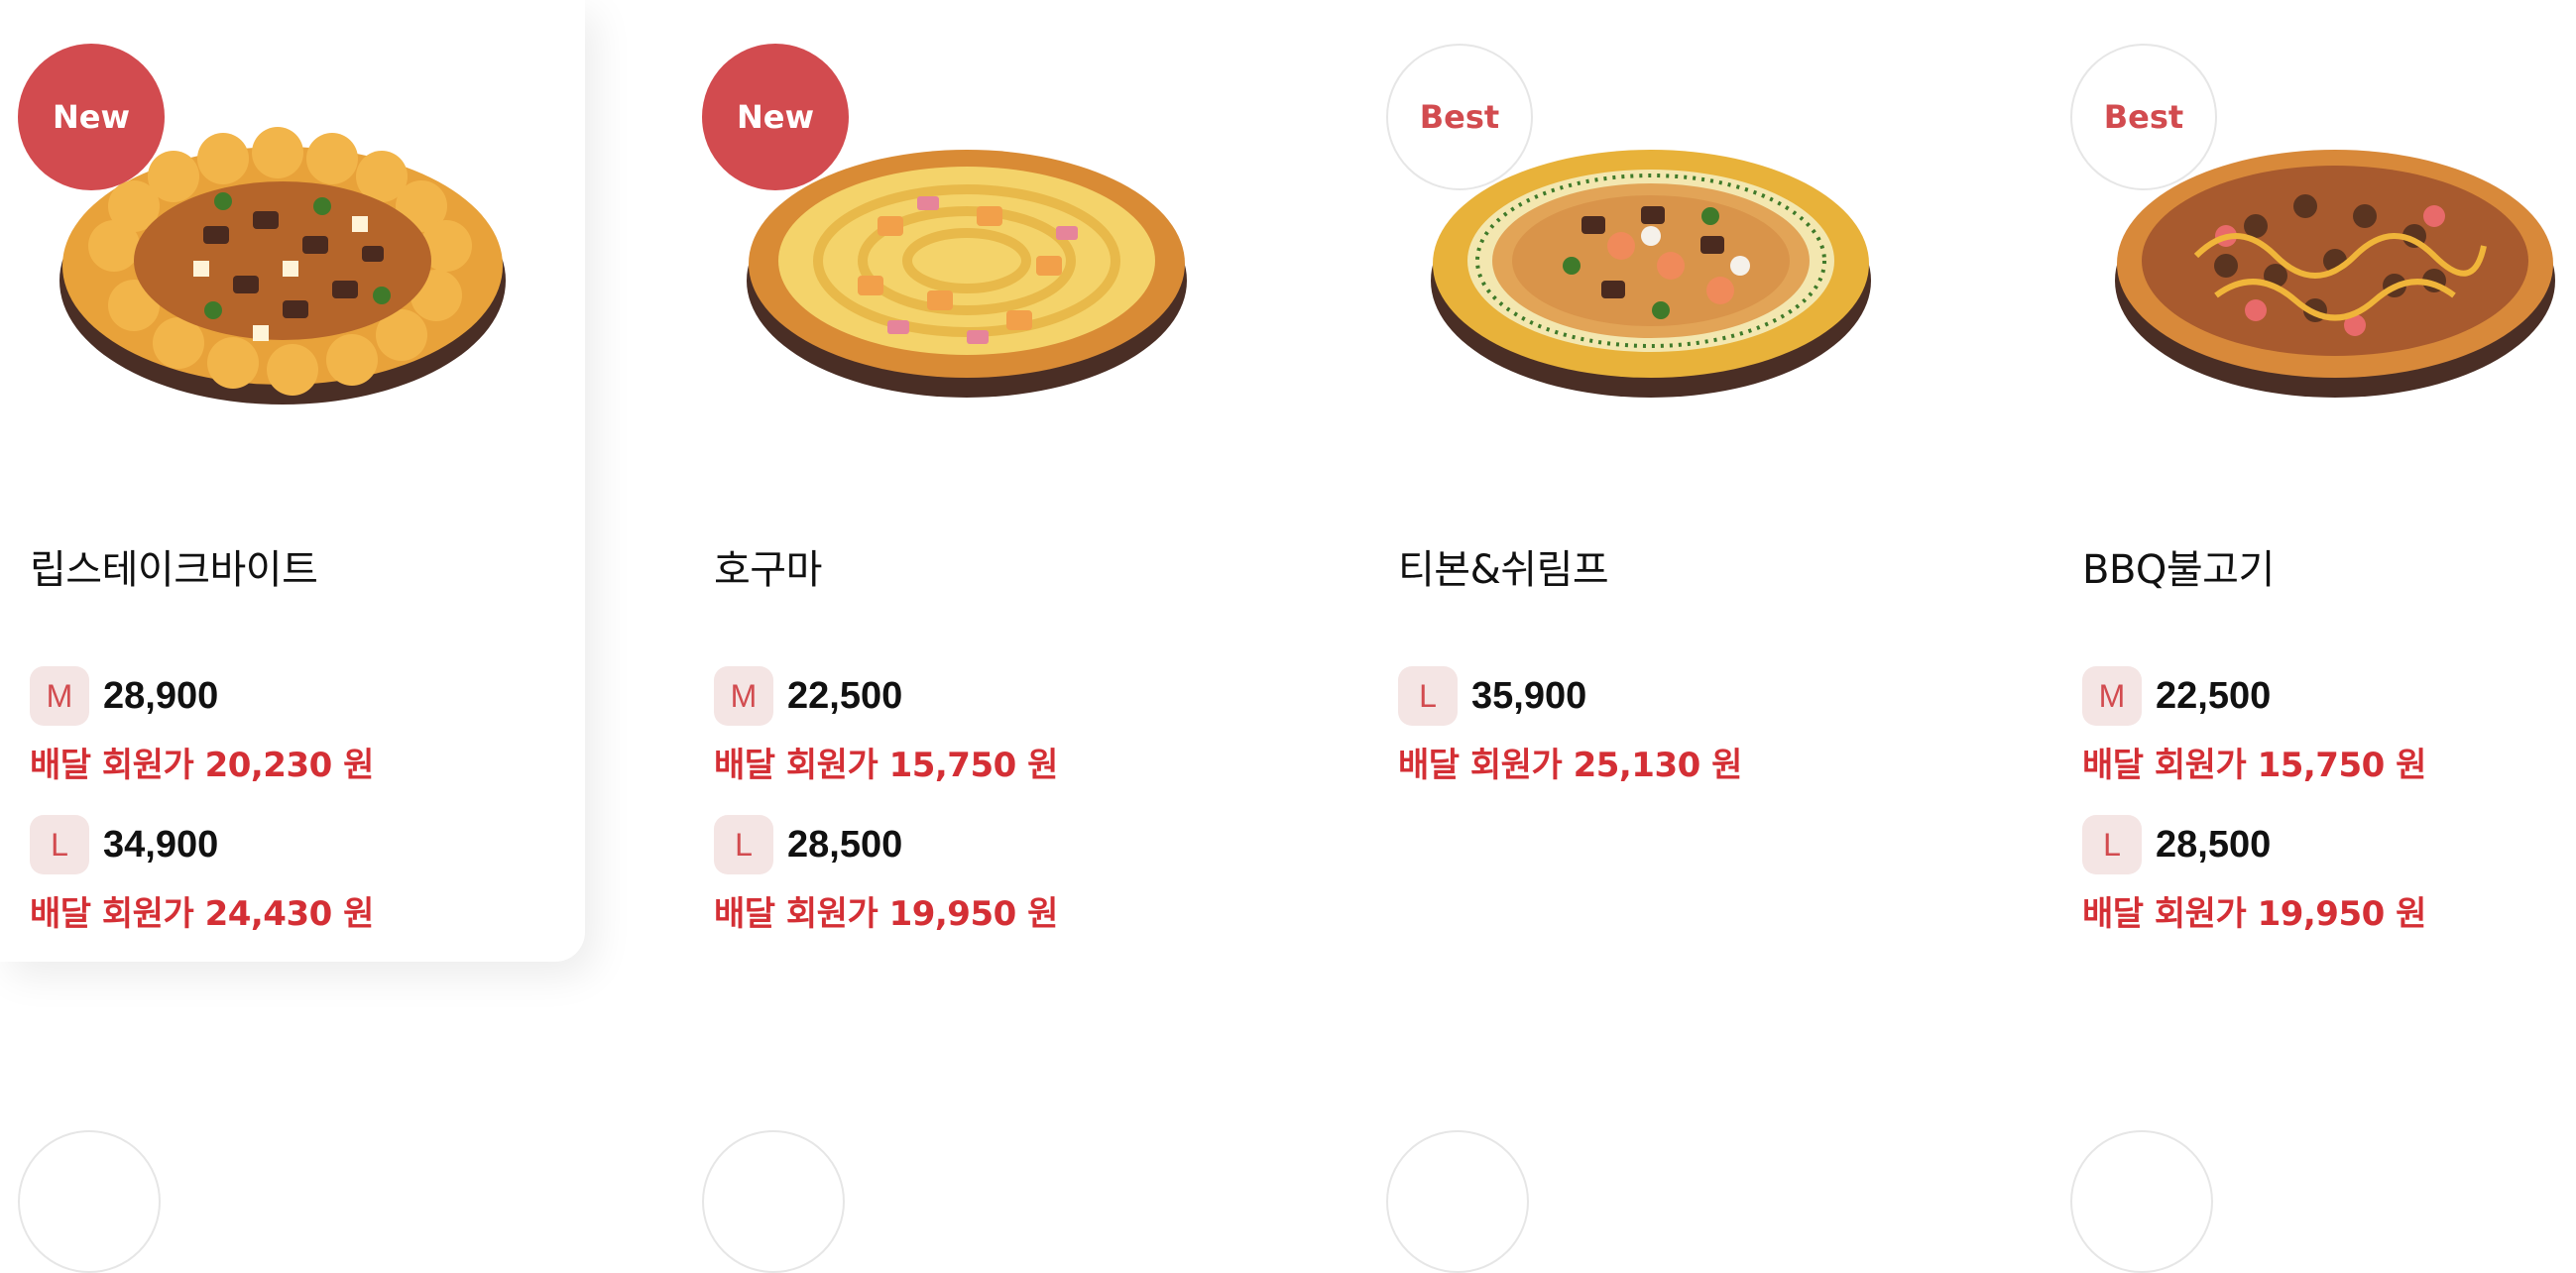  What do you see at coordinates (174, 570) in the screenshot?
I see `pizza-name: 립스테이크바이트` at bounding box center [174, 570].